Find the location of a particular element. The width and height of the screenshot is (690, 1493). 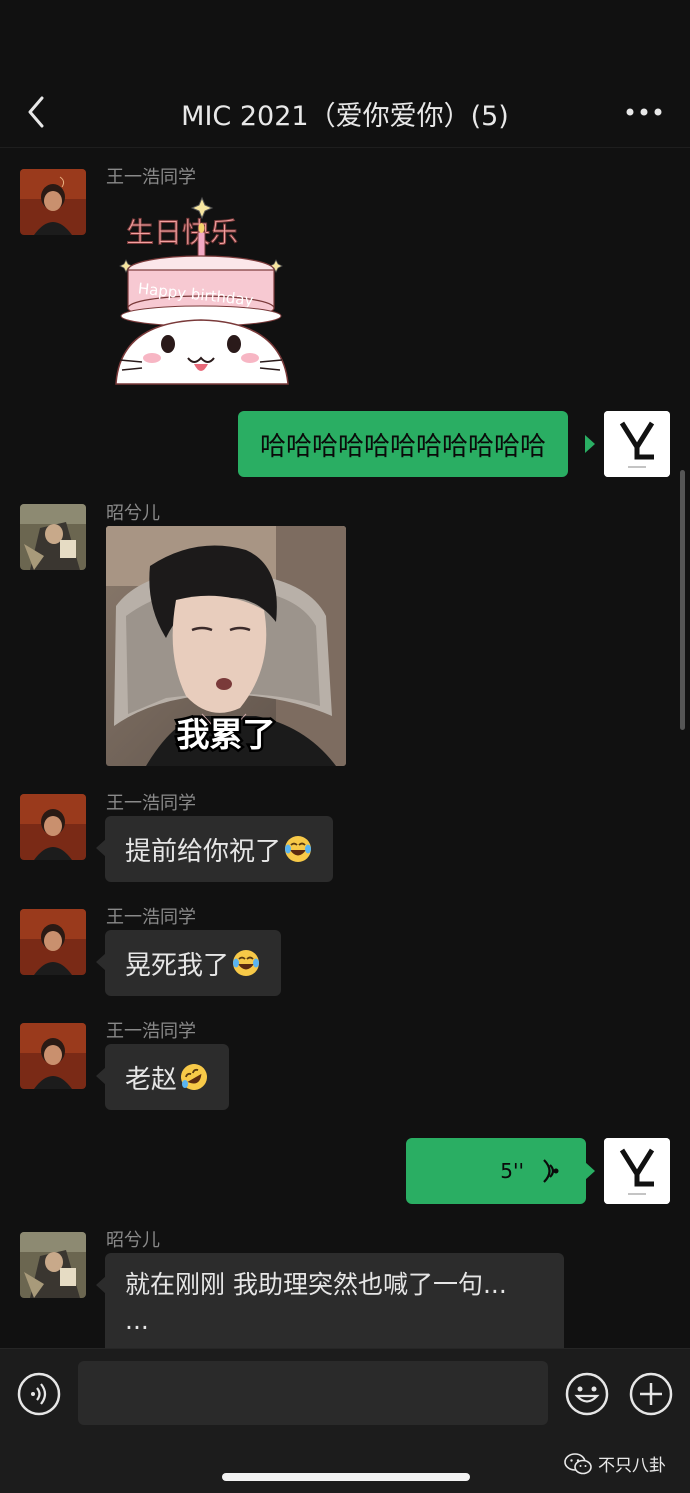

wechat-logo-icon is located at coordinates (578, 1463).